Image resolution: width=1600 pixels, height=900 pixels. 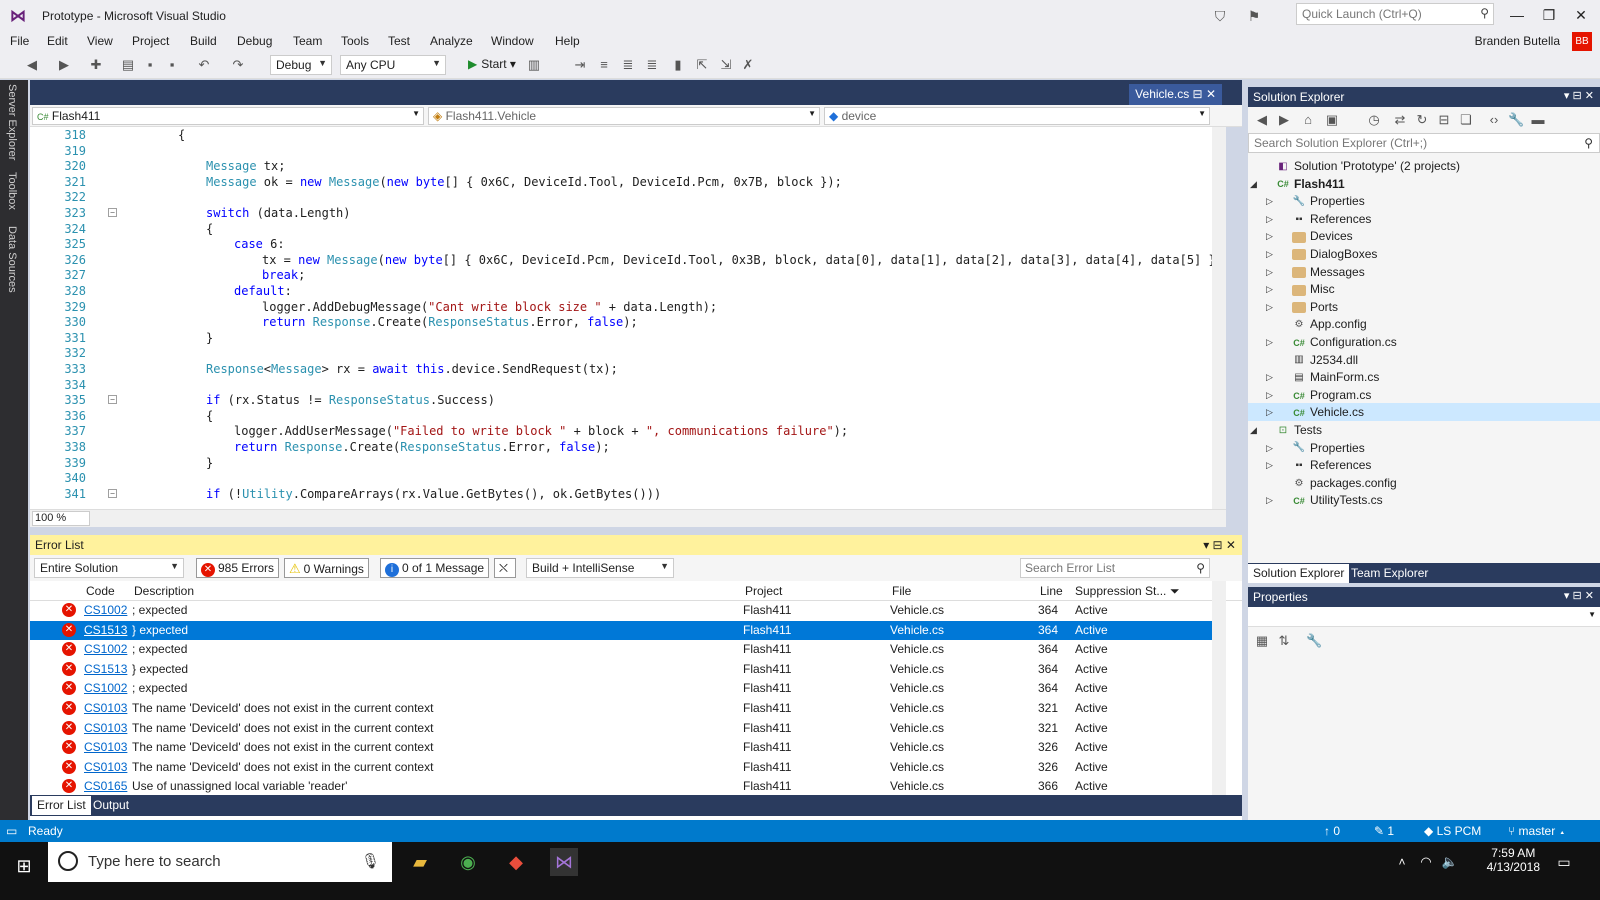 What do you see at coordinates (1314, 641) in the screenshot?
I see `property-pages-icon: 🔧` at bounding box center [1314, 641].